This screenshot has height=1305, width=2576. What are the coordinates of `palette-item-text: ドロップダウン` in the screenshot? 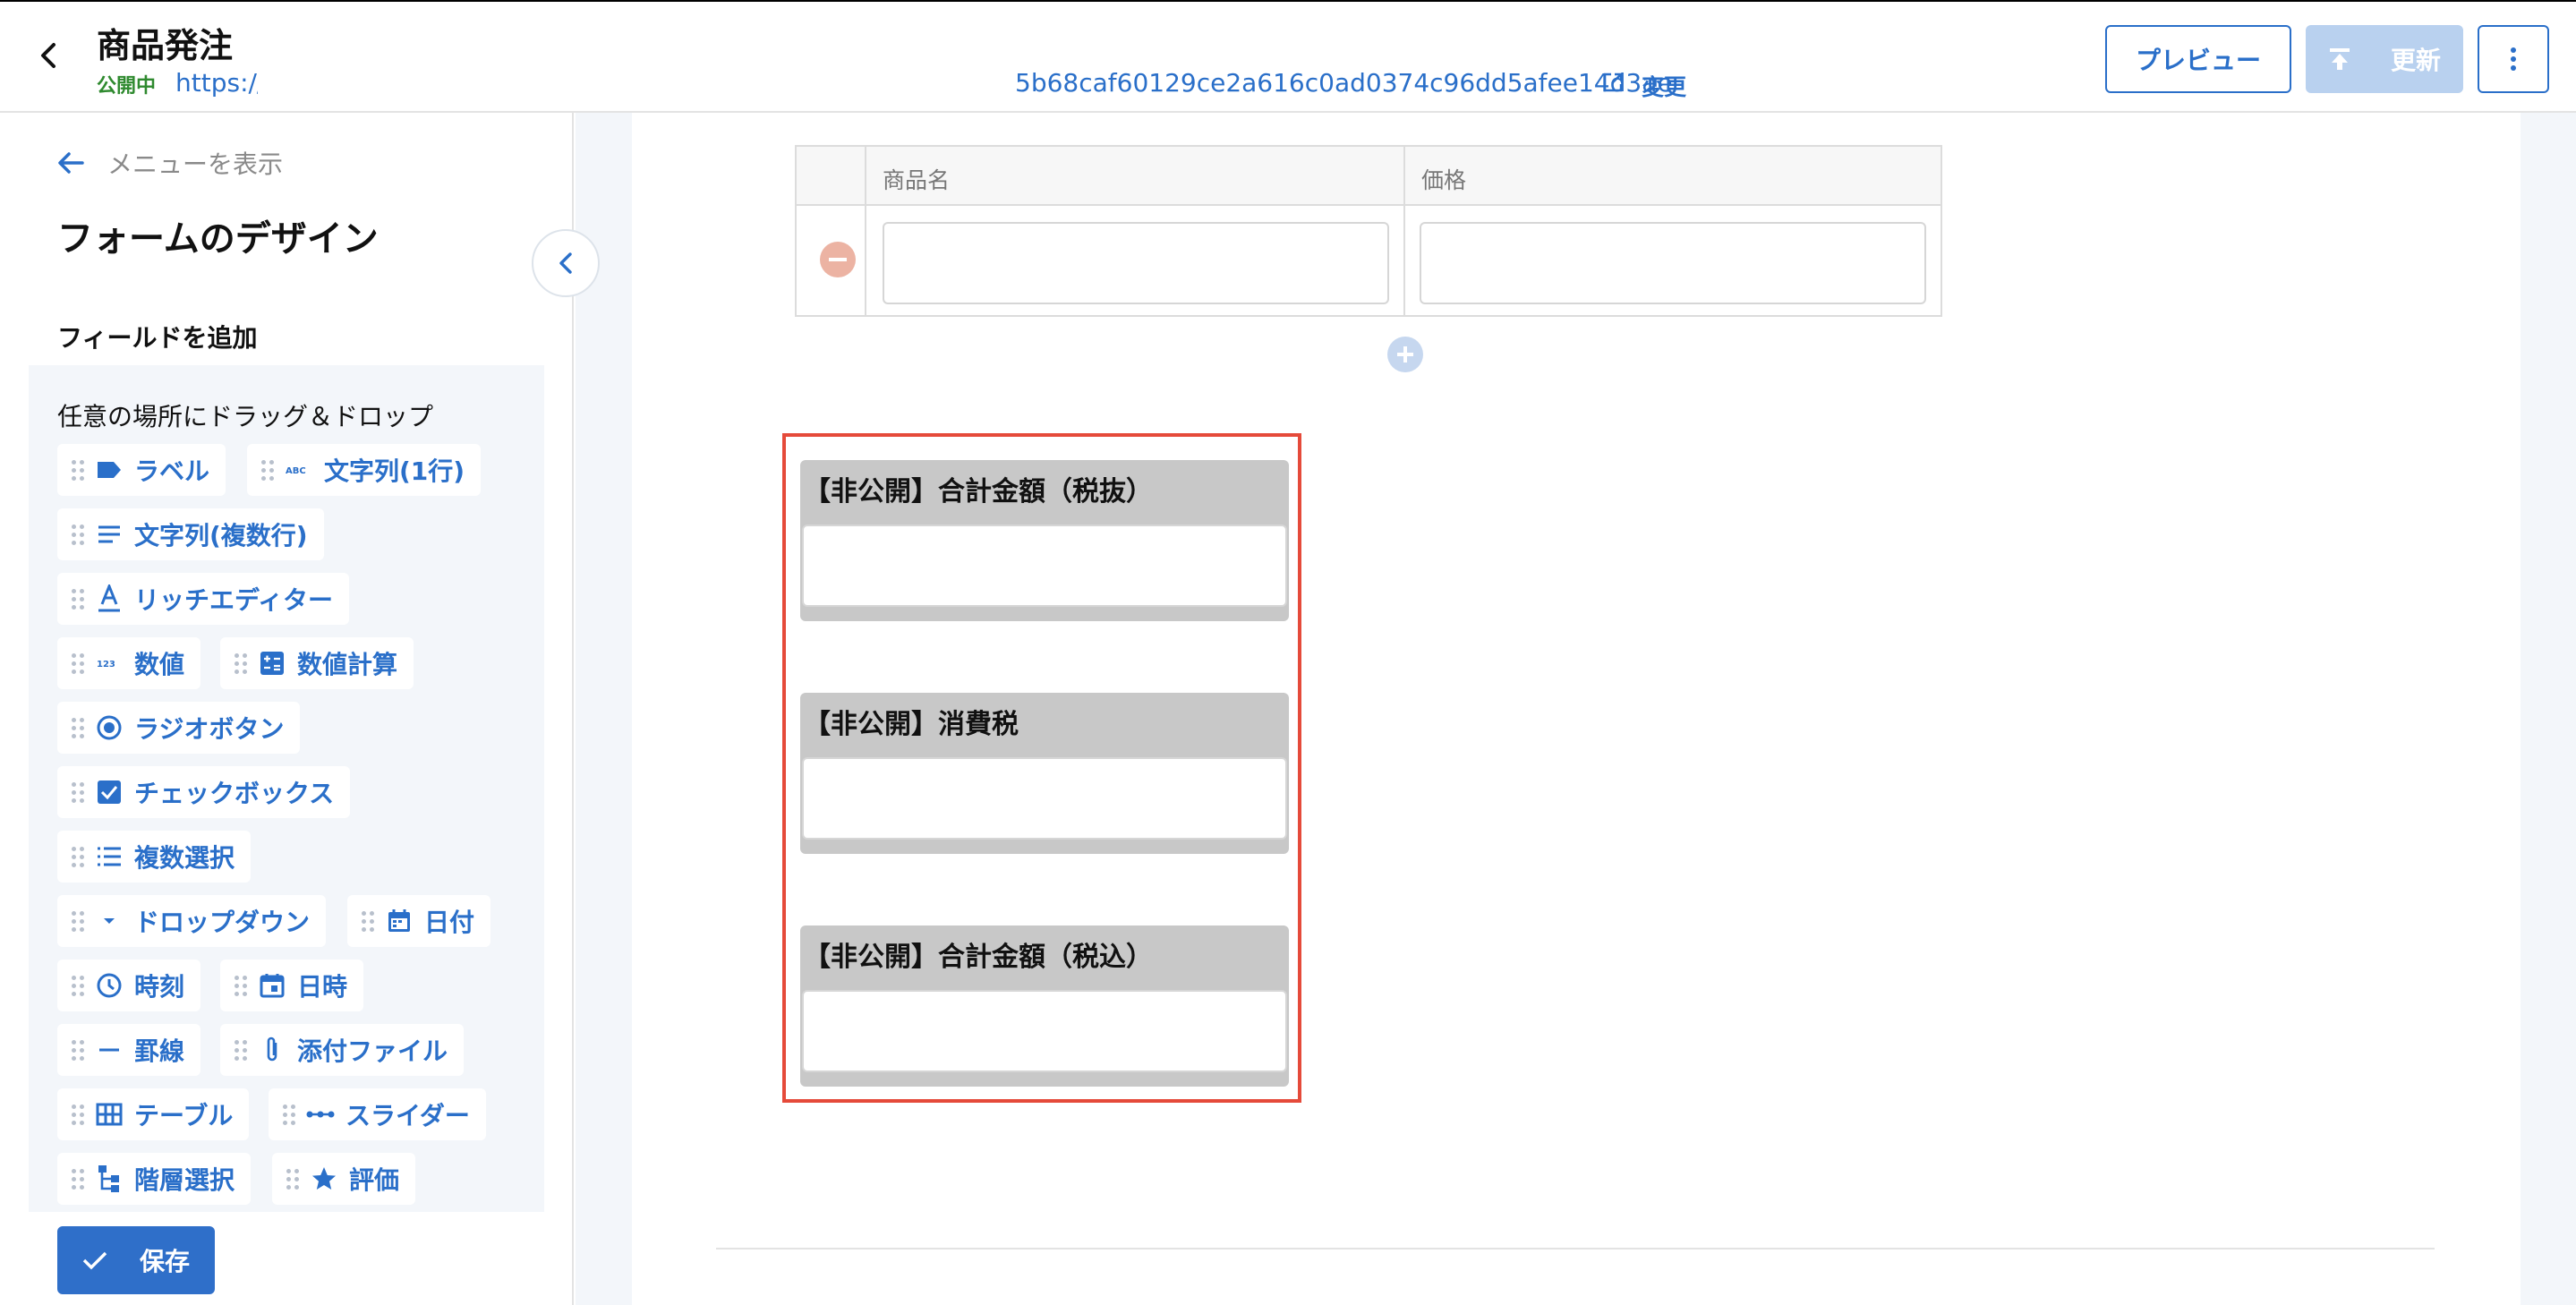 It's located at (222, 922).